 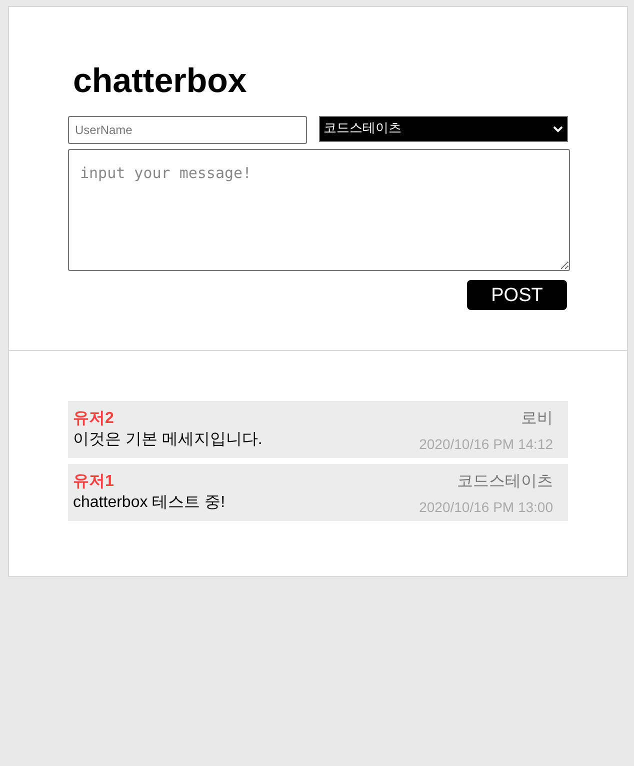 What do you see at coordinates (443, 129) in the screenshot?
I see `room-select: 코드스테이츠` at bounding box center [443, 129].